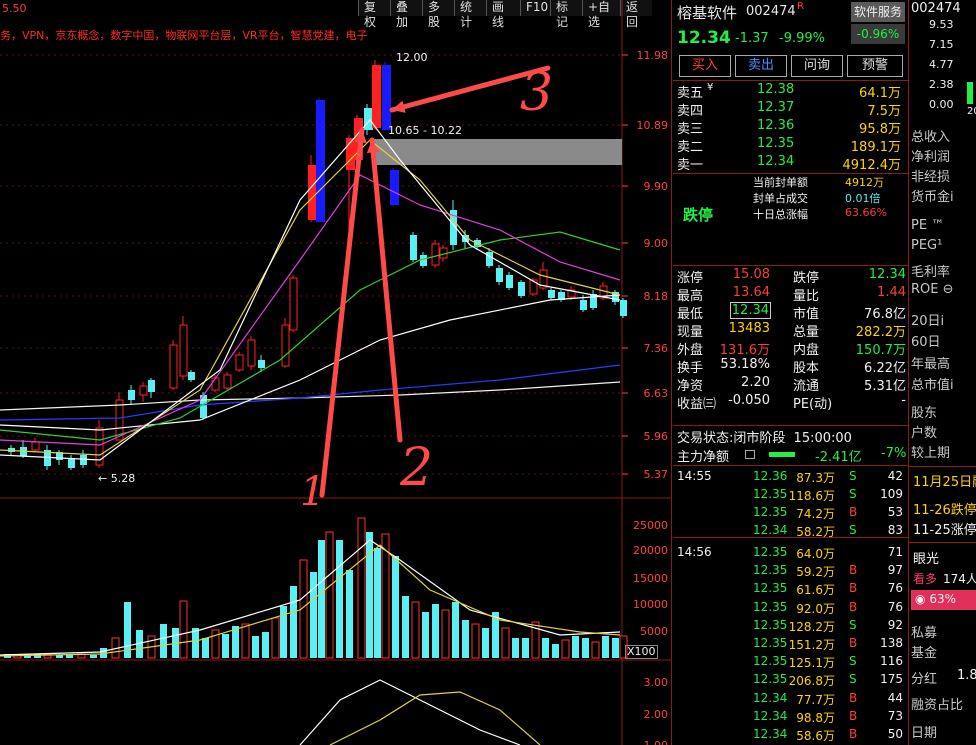 The image size is (976, 745). Describe the element at coordinates (817, 66) in the screenshot. I see `inquiry-button: 问询` at that location.